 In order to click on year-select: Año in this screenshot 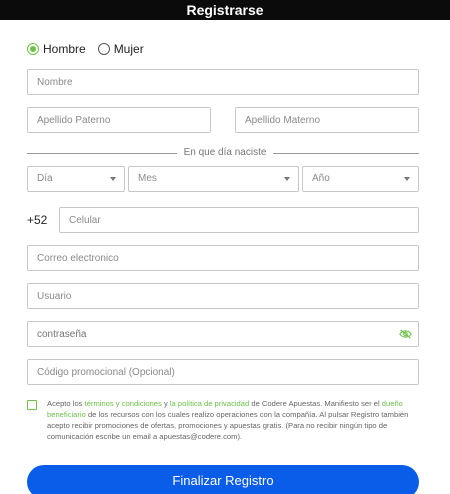, I will do `click(360, 179)`.